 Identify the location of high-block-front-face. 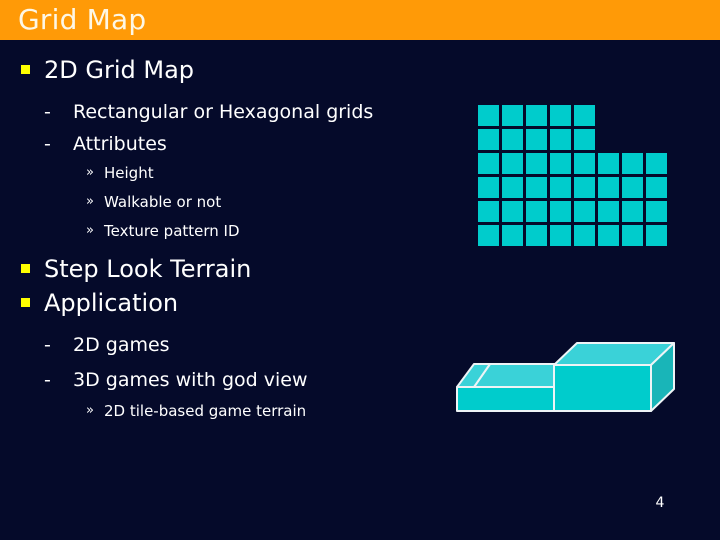
(602, 388).